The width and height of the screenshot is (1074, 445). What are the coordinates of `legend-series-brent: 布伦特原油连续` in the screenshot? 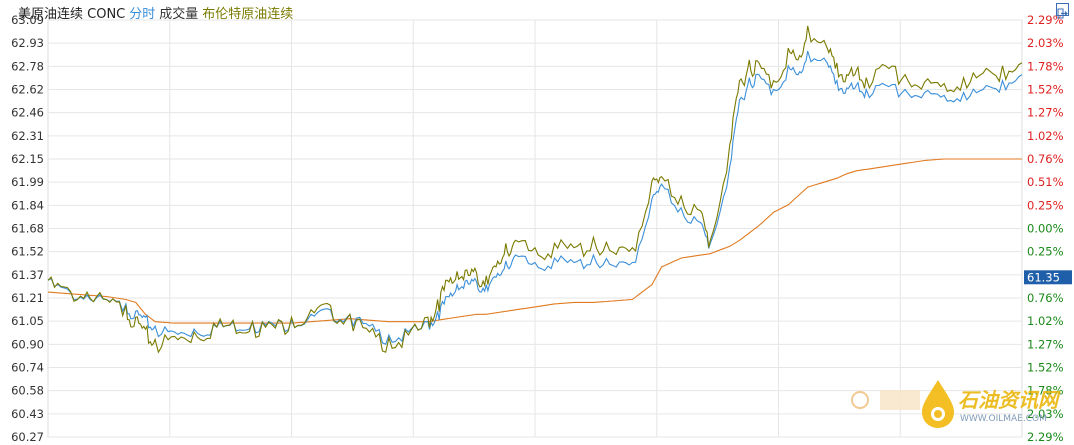 It's located at (247, 14).